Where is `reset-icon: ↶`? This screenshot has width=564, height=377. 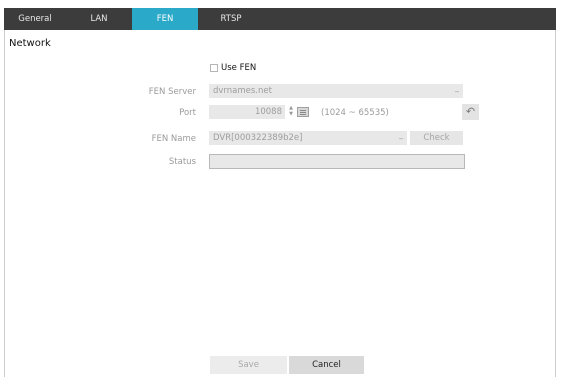 reset-icon: ↶ is located at coordinates (470, 111).